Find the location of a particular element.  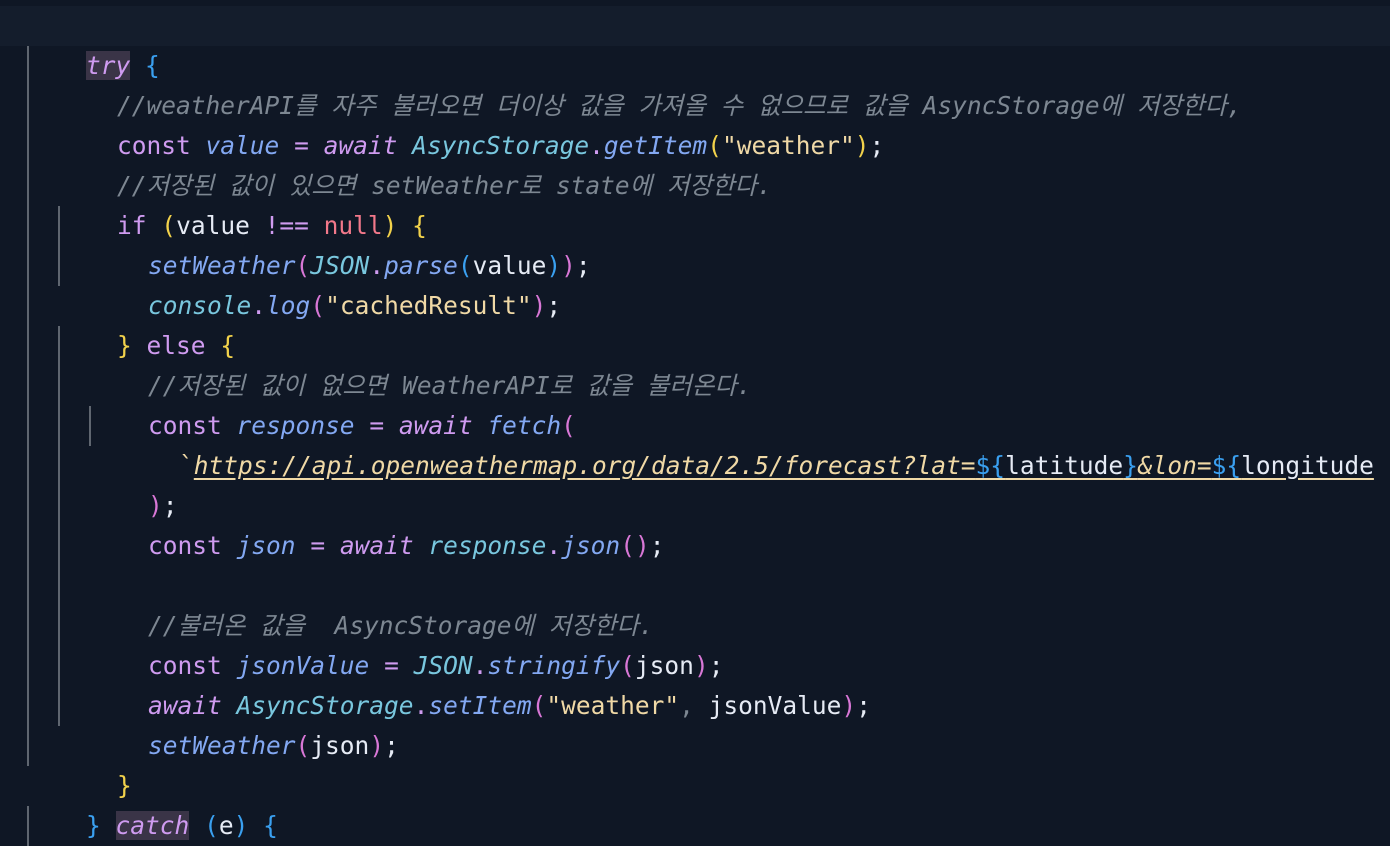

code-line-12: ); is located at coordinates (133, 483).